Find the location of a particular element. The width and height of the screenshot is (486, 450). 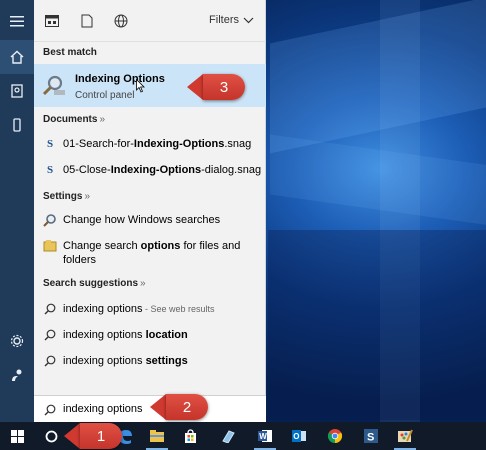

filters-dropdown: Filters is located at coordinates (231, 20).